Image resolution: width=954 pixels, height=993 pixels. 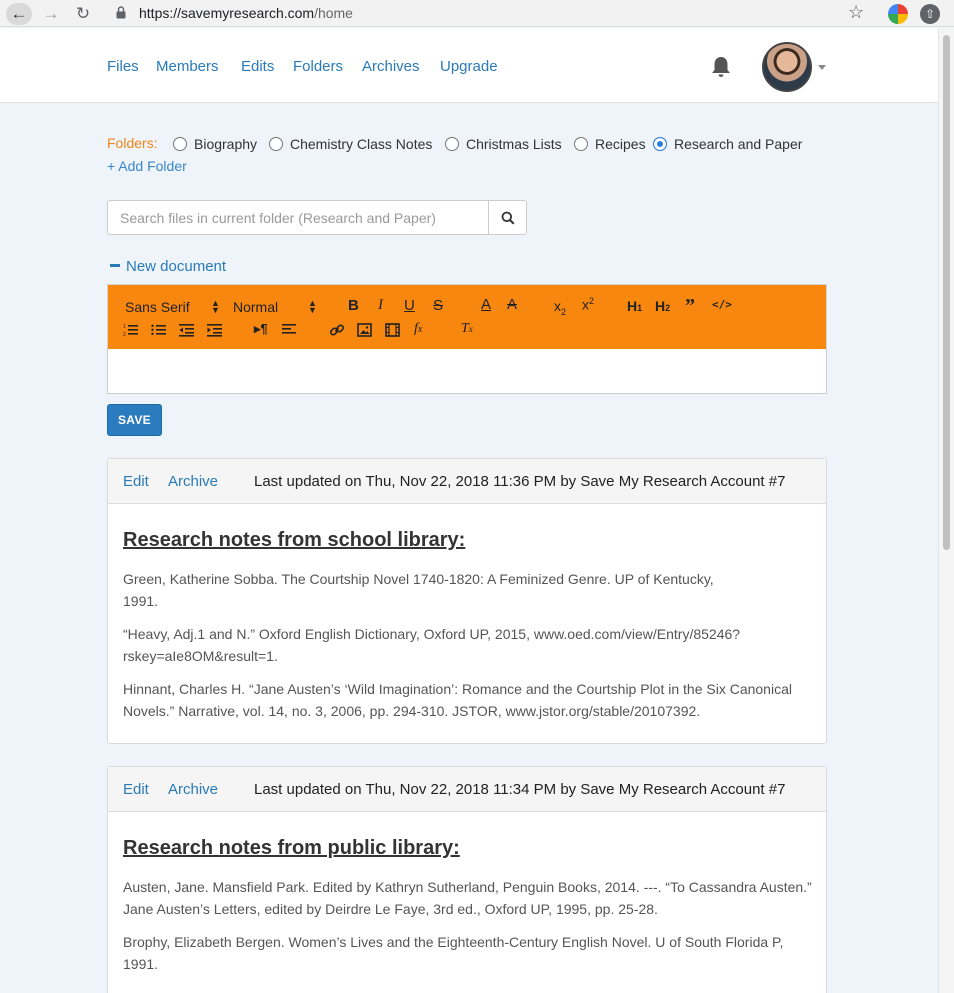 I want to click on folder-radio-biography, so click(x=180, y=144).